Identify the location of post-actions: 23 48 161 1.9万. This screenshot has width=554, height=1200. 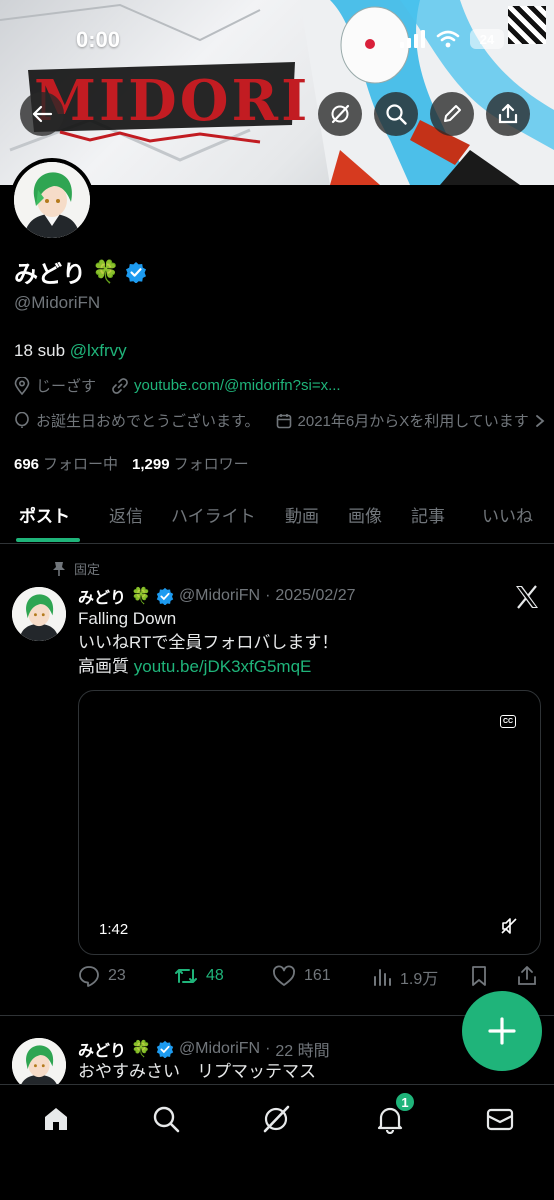
(313, 978).